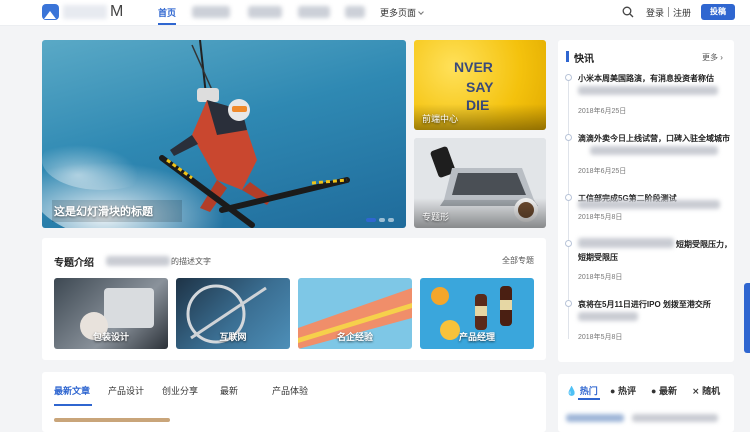 This screenshot has height=432, width=750. Describe the element at coordinates (110, 337) in the screenshot. I see `topic-card-label: 包装设计` at that location.